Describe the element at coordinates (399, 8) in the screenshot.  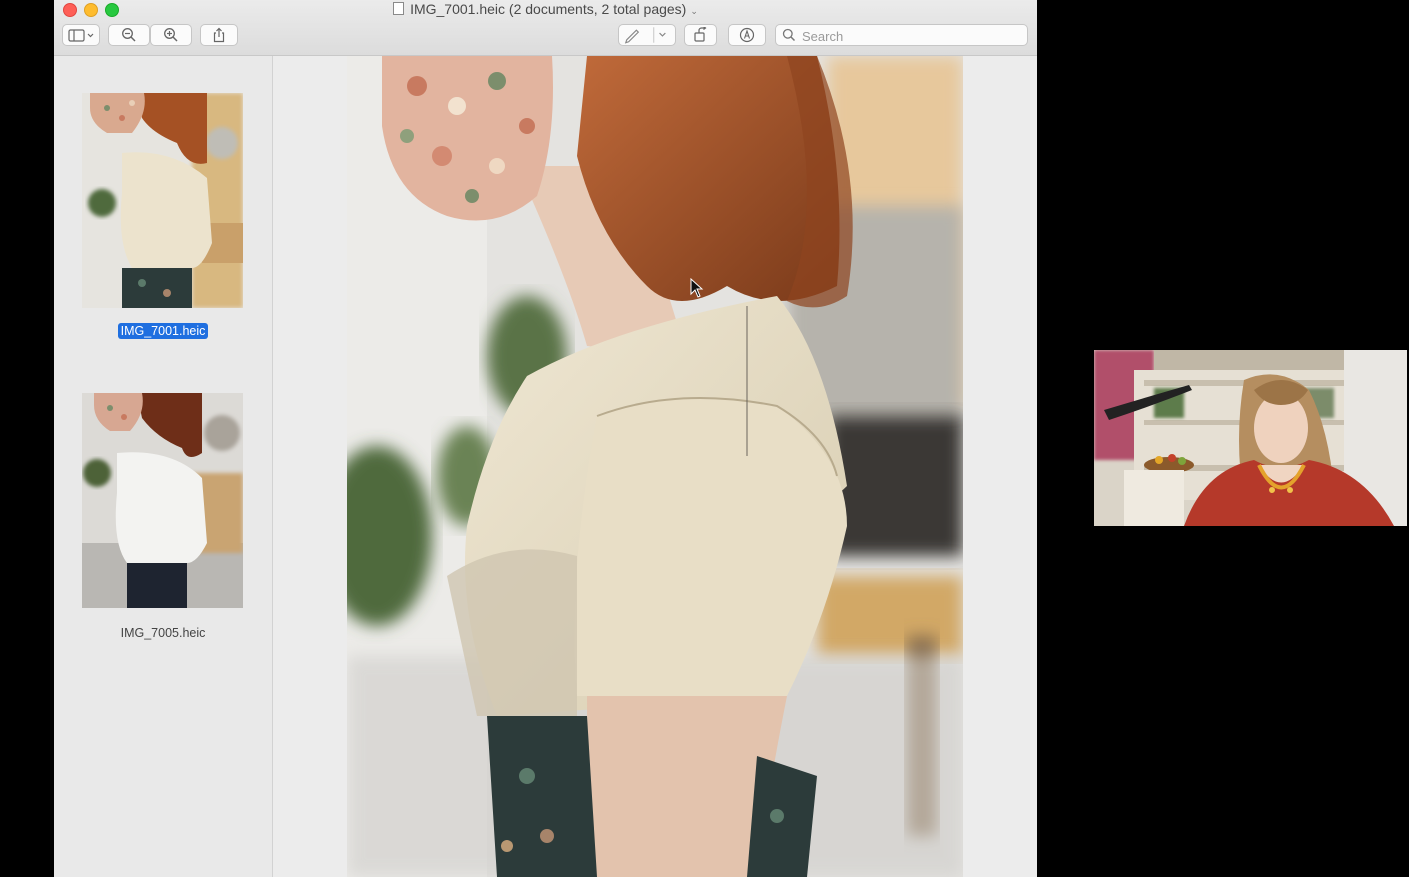
I see `document-icon` at that location.